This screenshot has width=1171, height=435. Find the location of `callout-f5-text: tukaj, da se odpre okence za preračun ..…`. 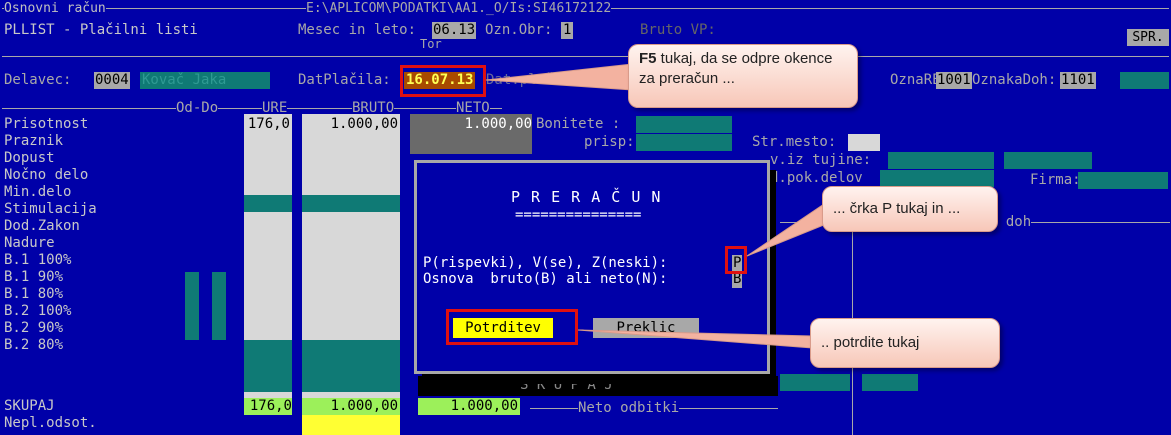

callout-f5-text: tukaj, da se odpre okence za preračun ..… is located at coordinates (736, 68).